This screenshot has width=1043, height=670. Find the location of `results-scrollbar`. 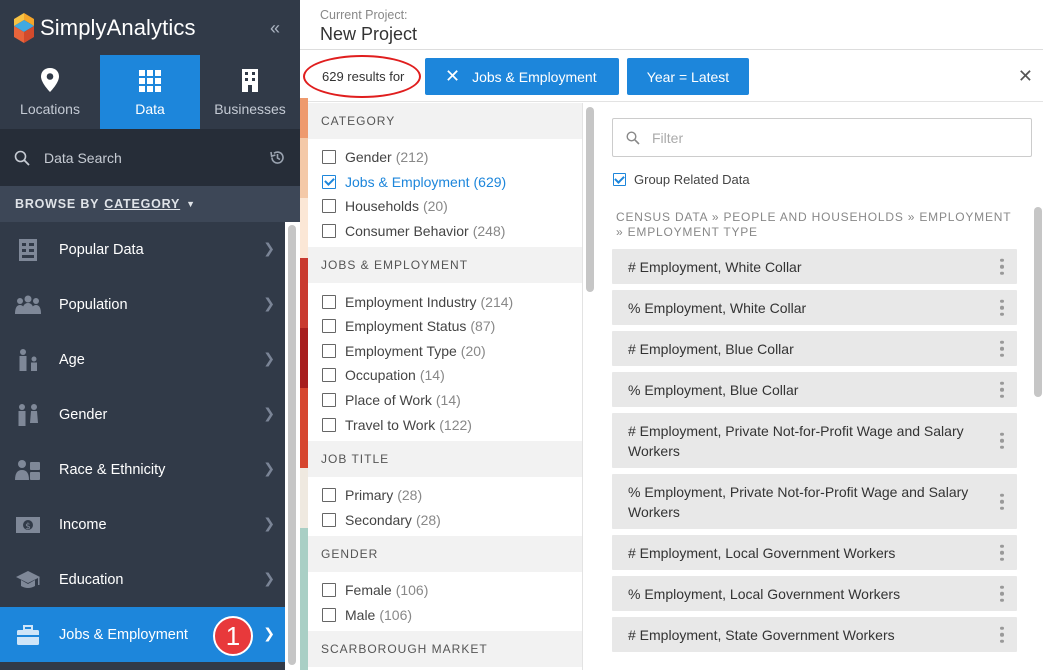

results-scrollbar is located at coordinates (1038, 302).